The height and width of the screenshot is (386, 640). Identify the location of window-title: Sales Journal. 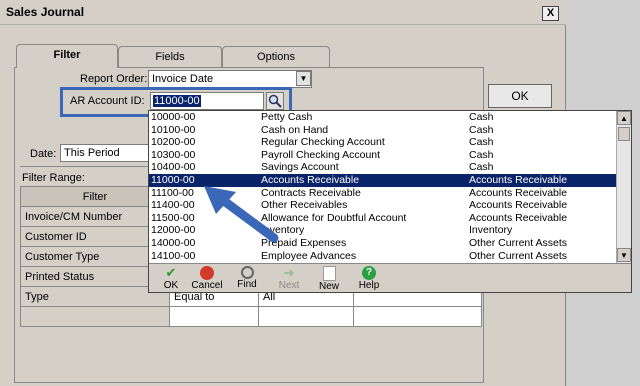
(45, 12).